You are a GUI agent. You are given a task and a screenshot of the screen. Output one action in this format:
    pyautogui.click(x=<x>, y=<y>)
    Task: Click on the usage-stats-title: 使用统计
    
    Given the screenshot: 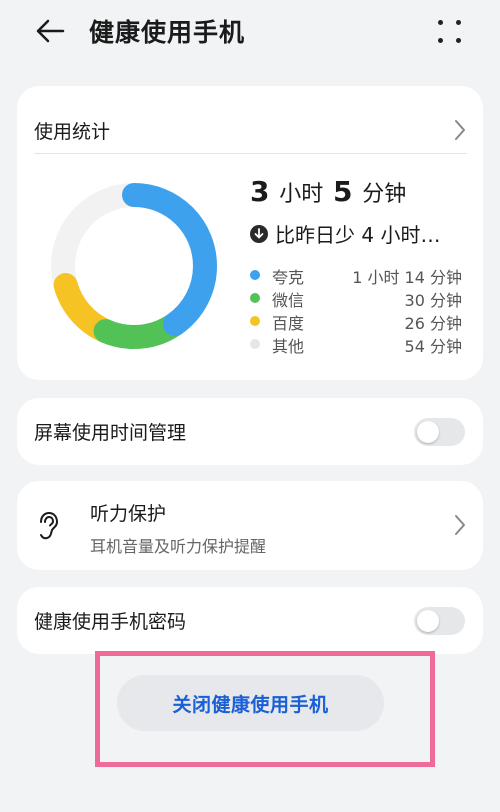 What is the action you would take?
    pyautogui.click(x=72, y=132)
    